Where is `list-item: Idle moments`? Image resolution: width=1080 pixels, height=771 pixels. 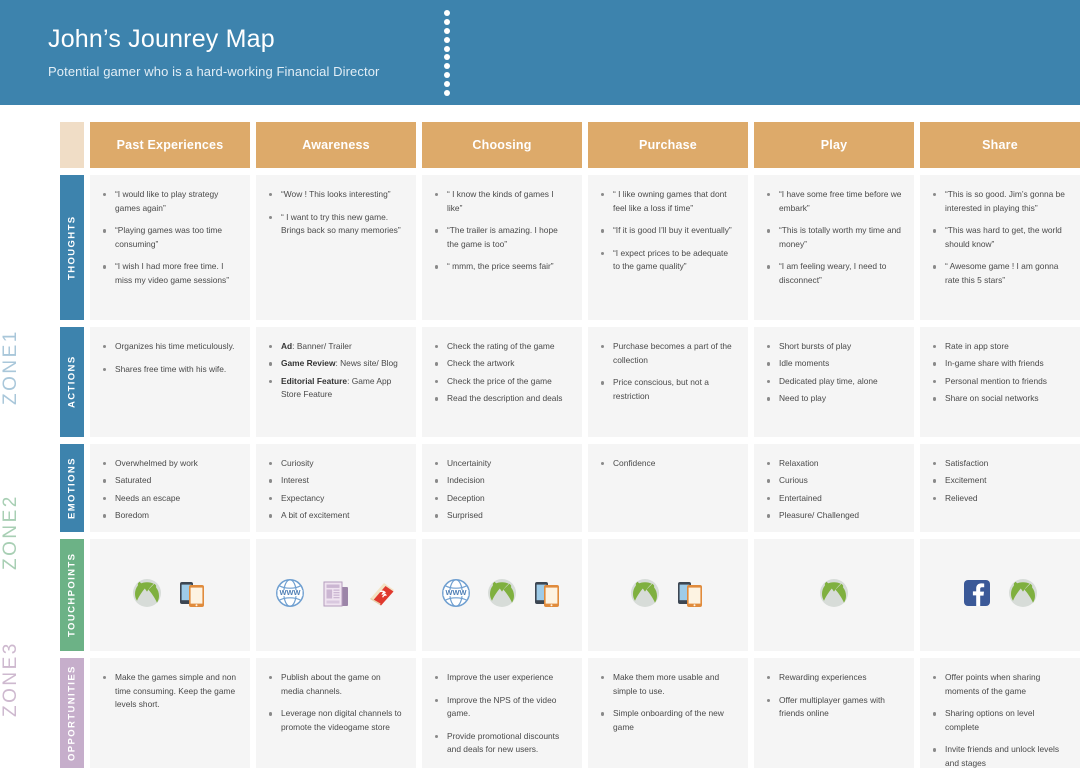 list-item: Idle moments is located at coordinates (834, 363).